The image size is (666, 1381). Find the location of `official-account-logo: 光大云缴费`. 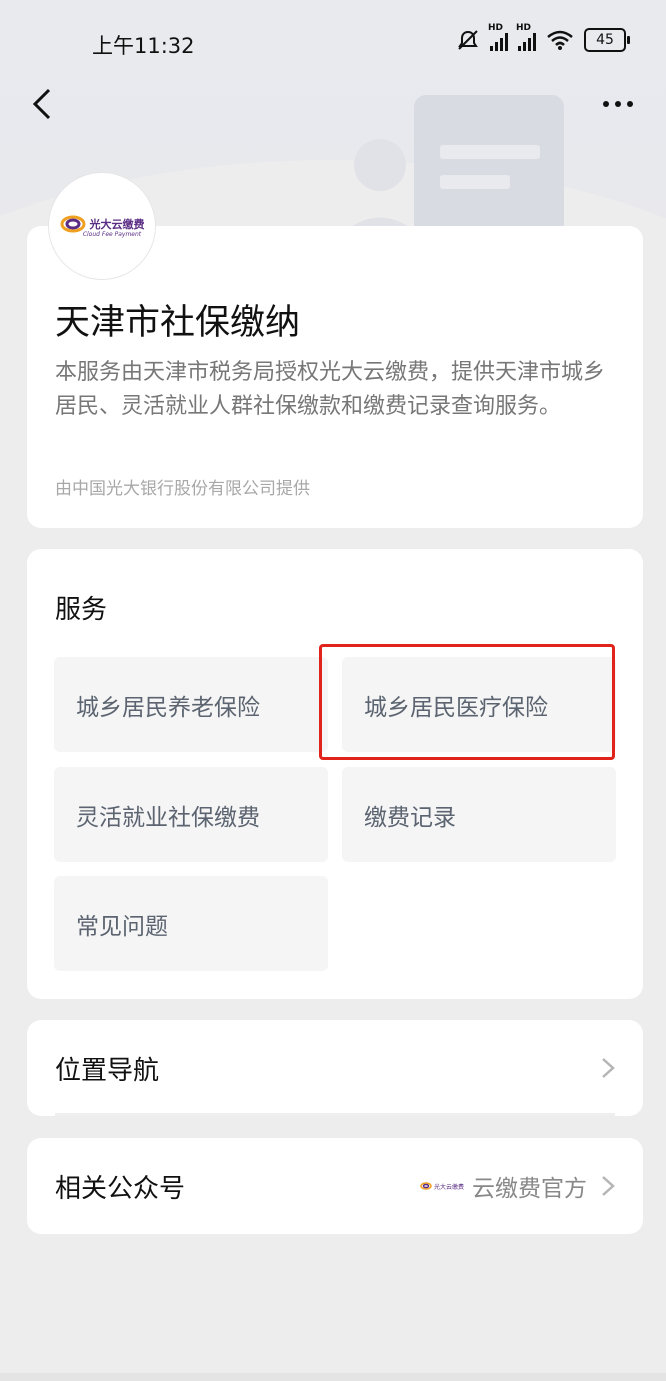

official-account-logo: 光大云缴费 is located at coordinates (442, 1186).